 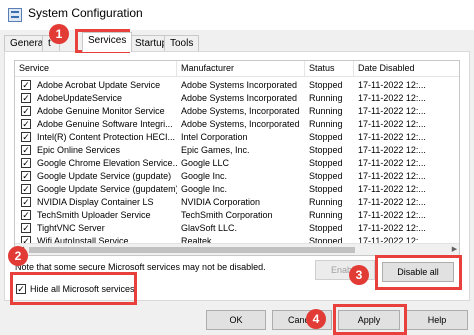 I want to click on service-name-cell: AdobeUpdateService, so click(x=80, y=98).